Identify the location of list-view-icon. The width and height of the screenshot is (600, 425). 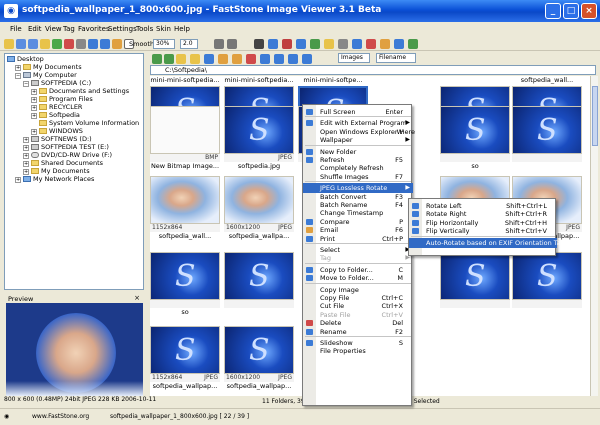
(293, 59).